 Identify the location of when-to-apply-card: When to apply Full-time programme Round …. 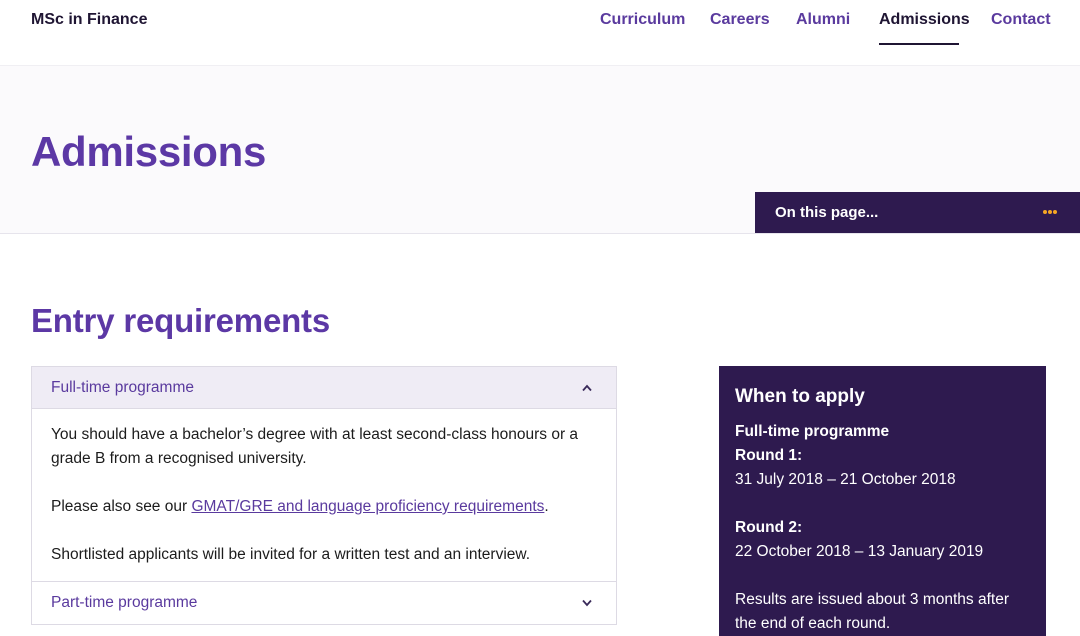
(882, 501).